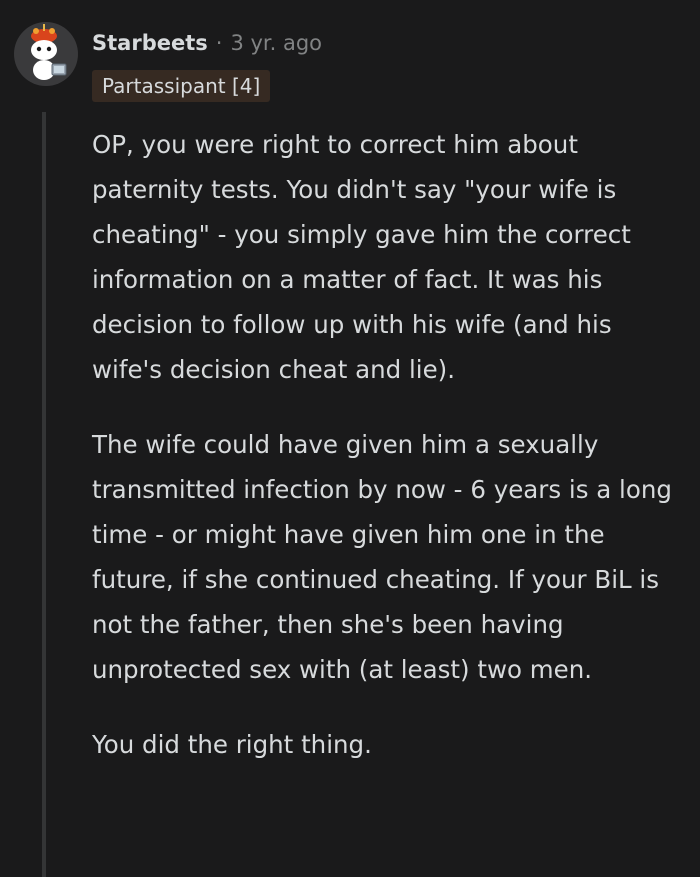 Image resolution: width=700 pixels, height=877 pixels. Describe the element at coordinates (44, 494) in the screenshot. I see `thread-line` at that location.